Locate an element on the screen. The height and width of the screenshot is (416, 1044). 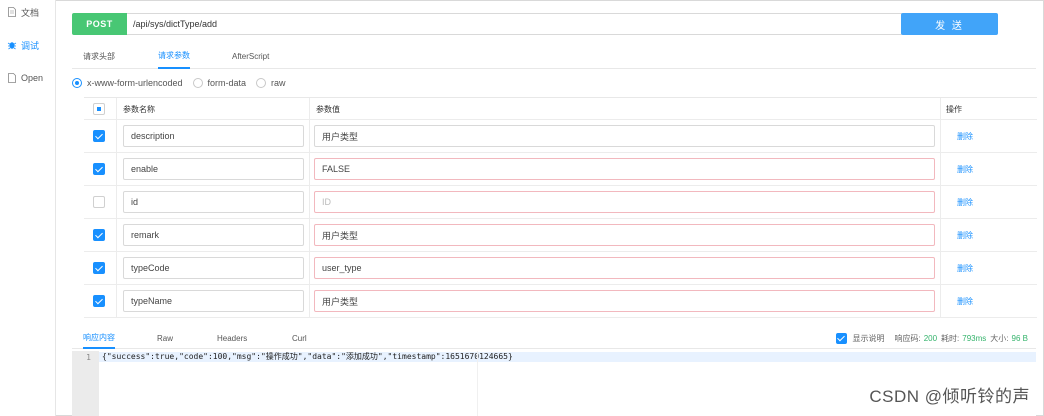
tab-headers: 请求头部 is located at coordinates (99, 56).